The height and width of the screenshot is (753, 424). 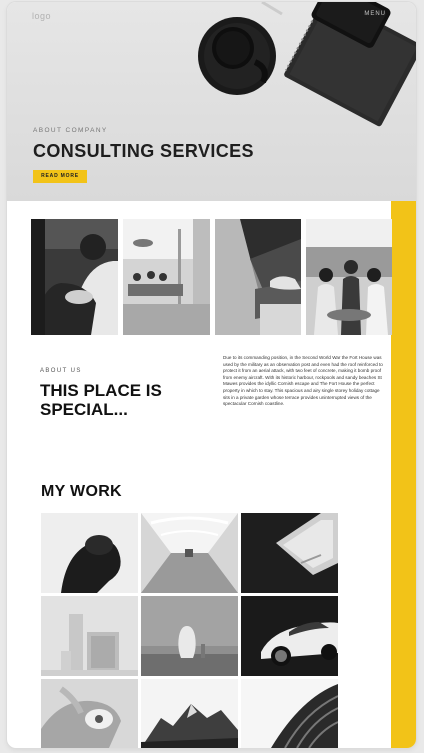 What do you see at coordinates (60, 176) in the screenshot?
I see `read-more-button: READ MORE` at bounding box center [60, 176].